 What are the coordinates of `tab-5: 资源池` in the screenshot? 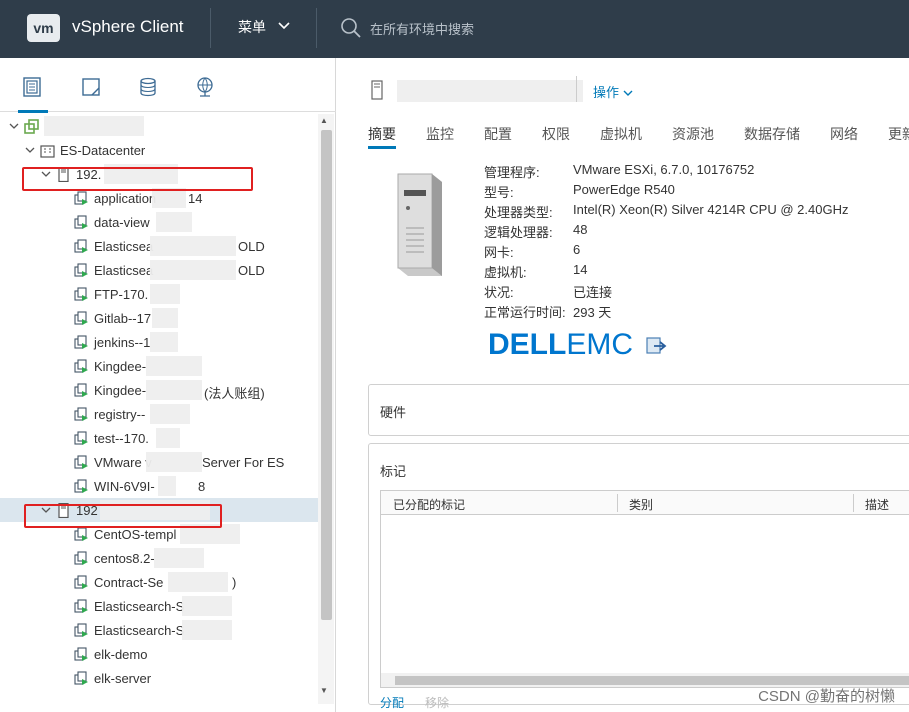 It's located at (693, 134).